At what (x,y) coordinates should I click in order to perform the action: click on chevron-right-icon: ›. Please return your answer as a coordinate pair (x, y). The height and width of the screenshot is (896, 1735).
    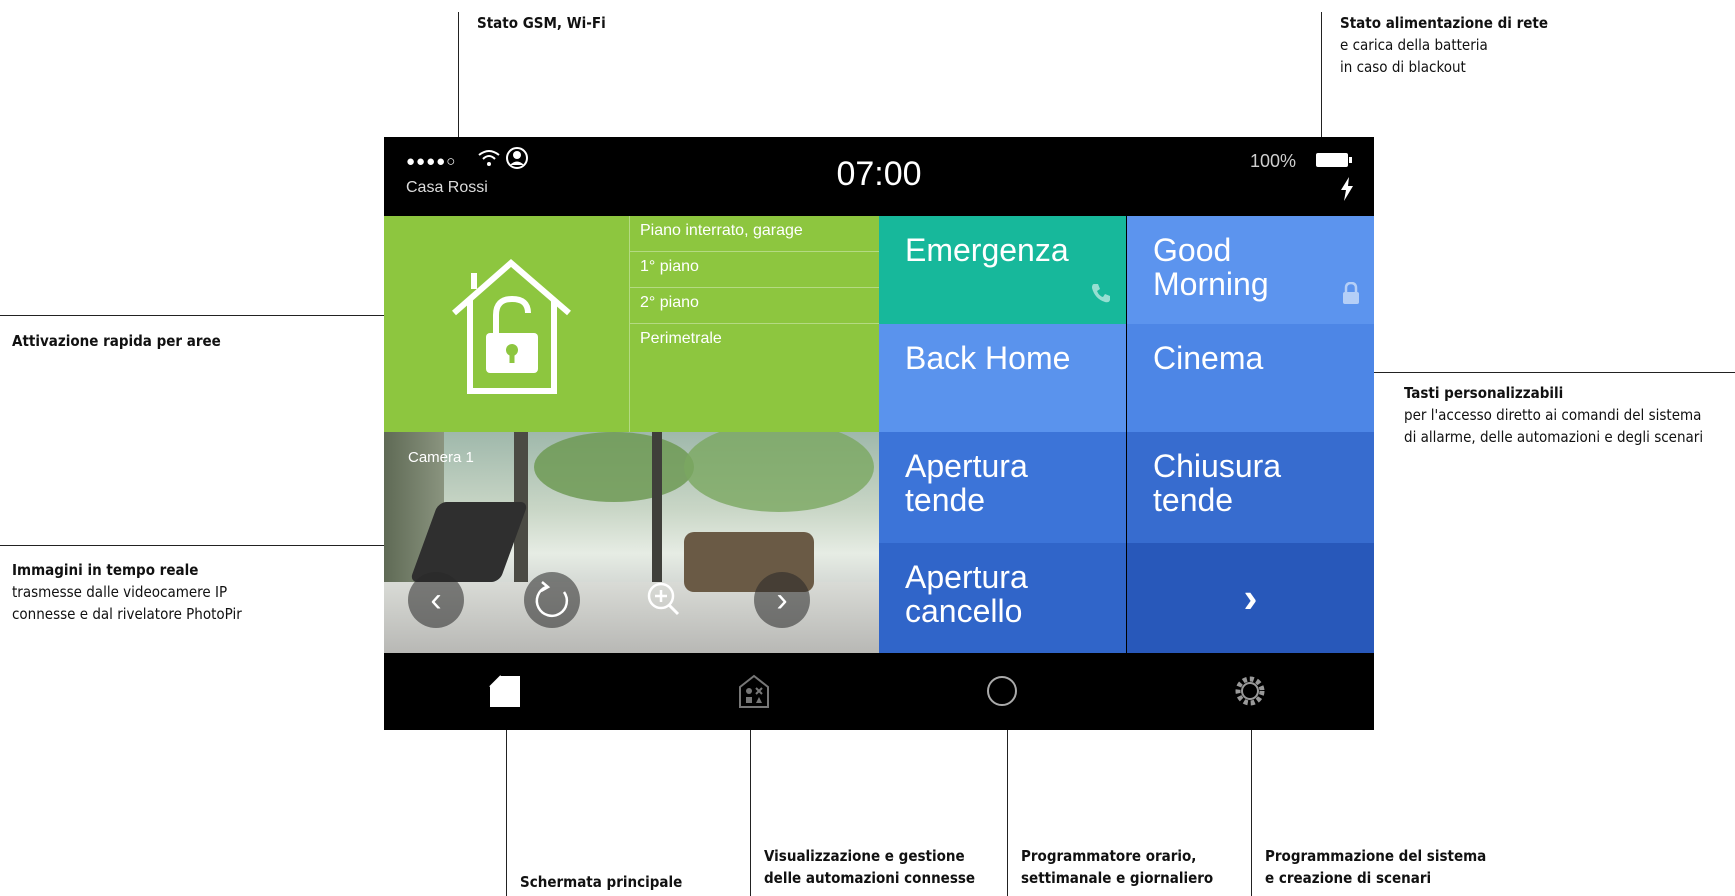
    Looking at the image, I should click on (1250, 597).